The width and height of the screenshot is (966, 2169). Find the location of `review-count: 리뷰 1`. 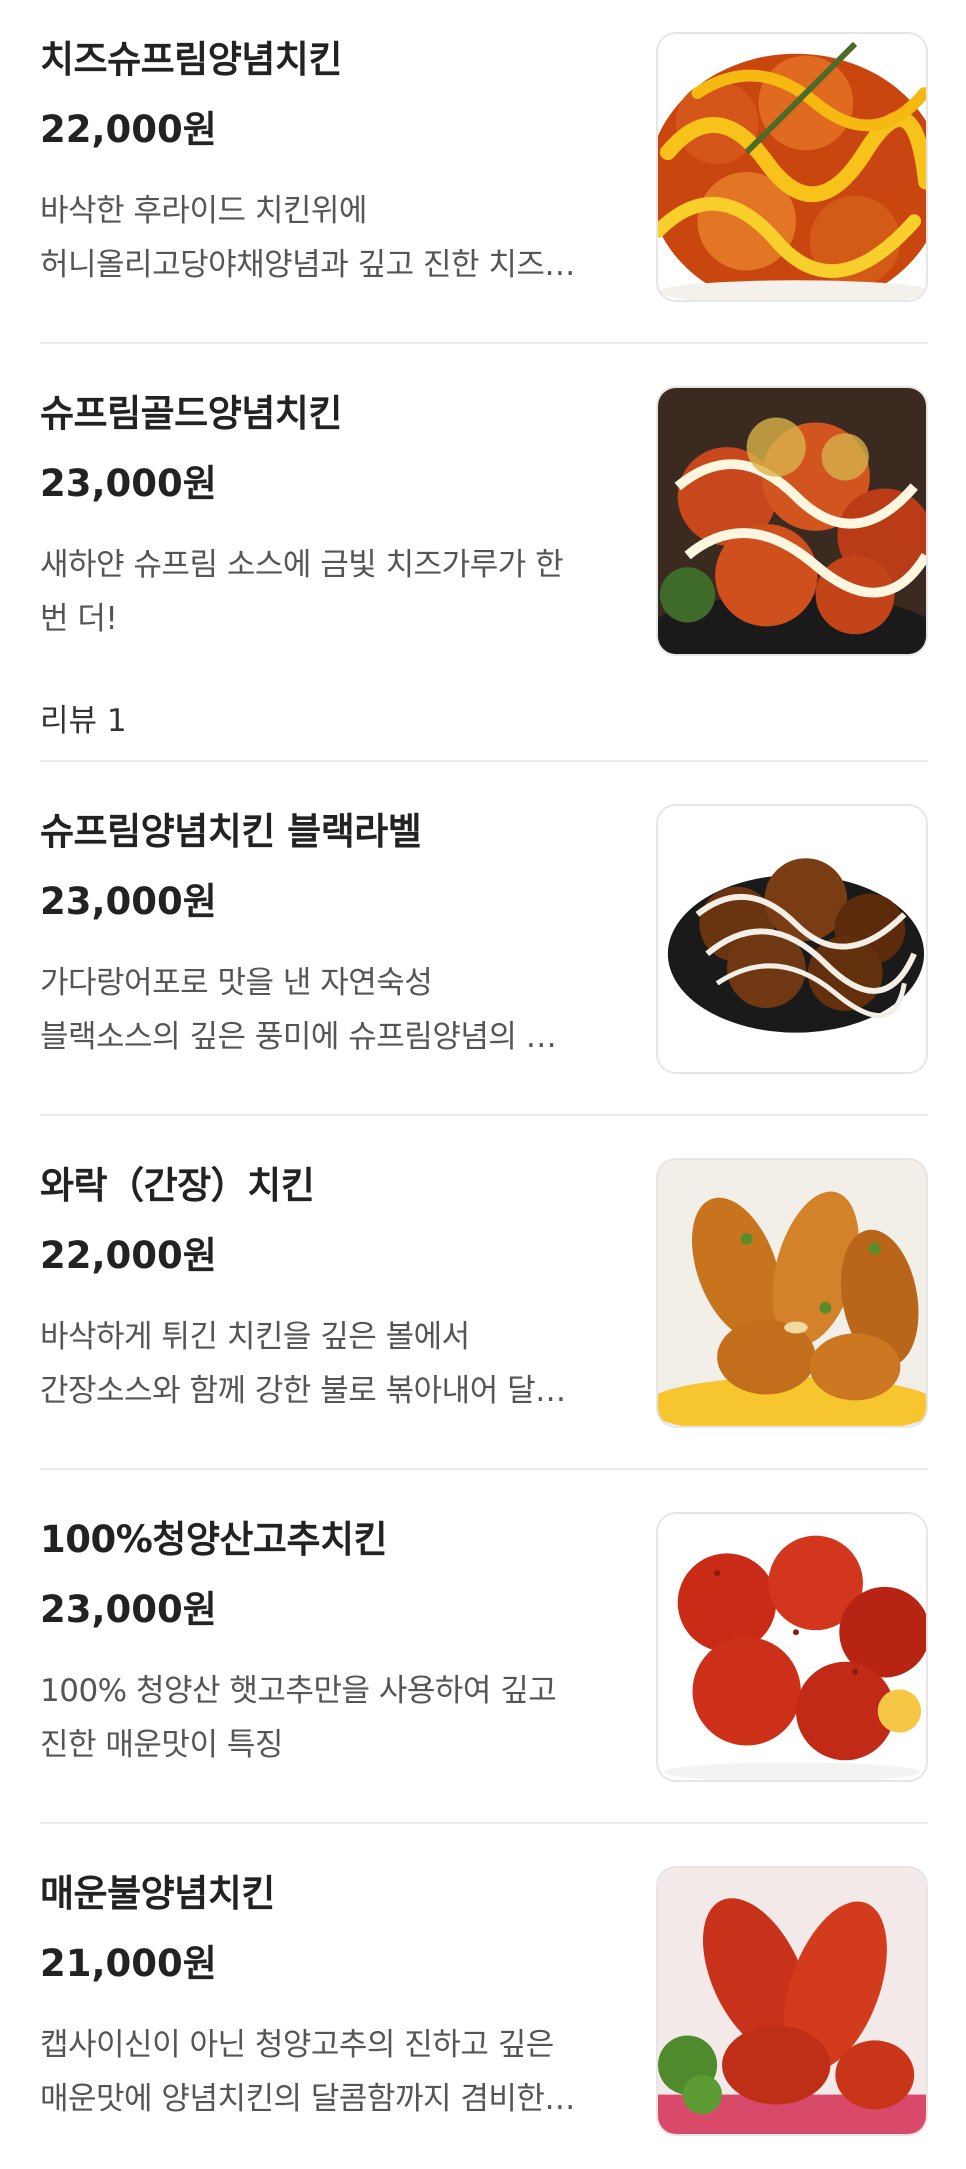

review-count: 리뷰 1 is located at coordinates (83, 721).